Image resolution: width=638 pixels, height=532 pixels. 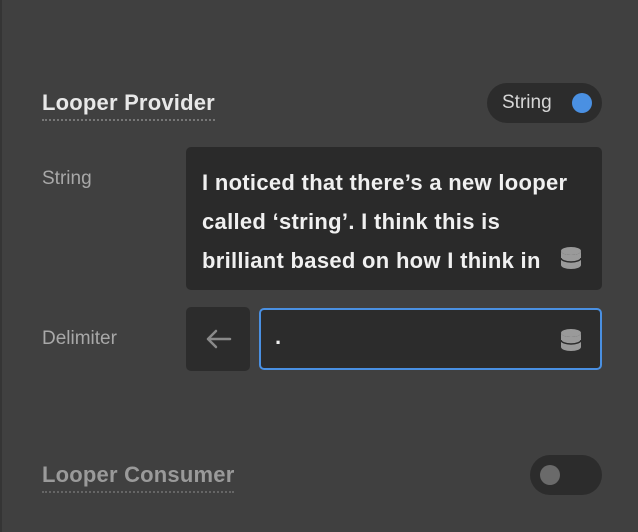 What do you see at coordinates (67, 178) in the screenshot?
I see `string-field-label: String` at bounding box center [67, 178].